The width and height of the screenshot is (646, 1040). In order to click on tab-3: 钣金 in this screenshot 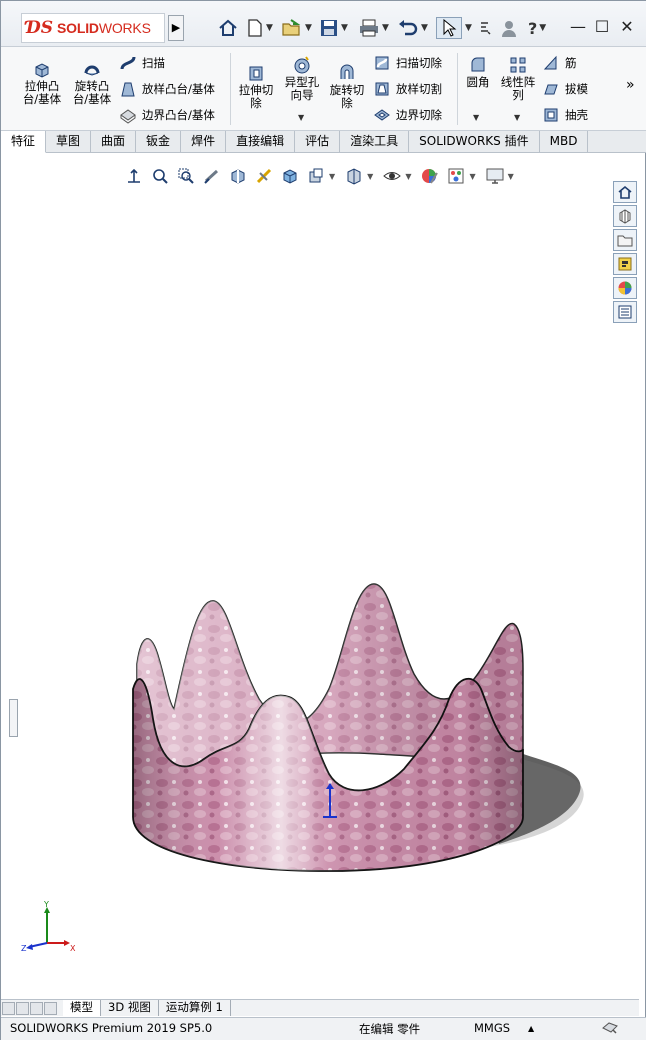, I will do `click(159, 142)`.